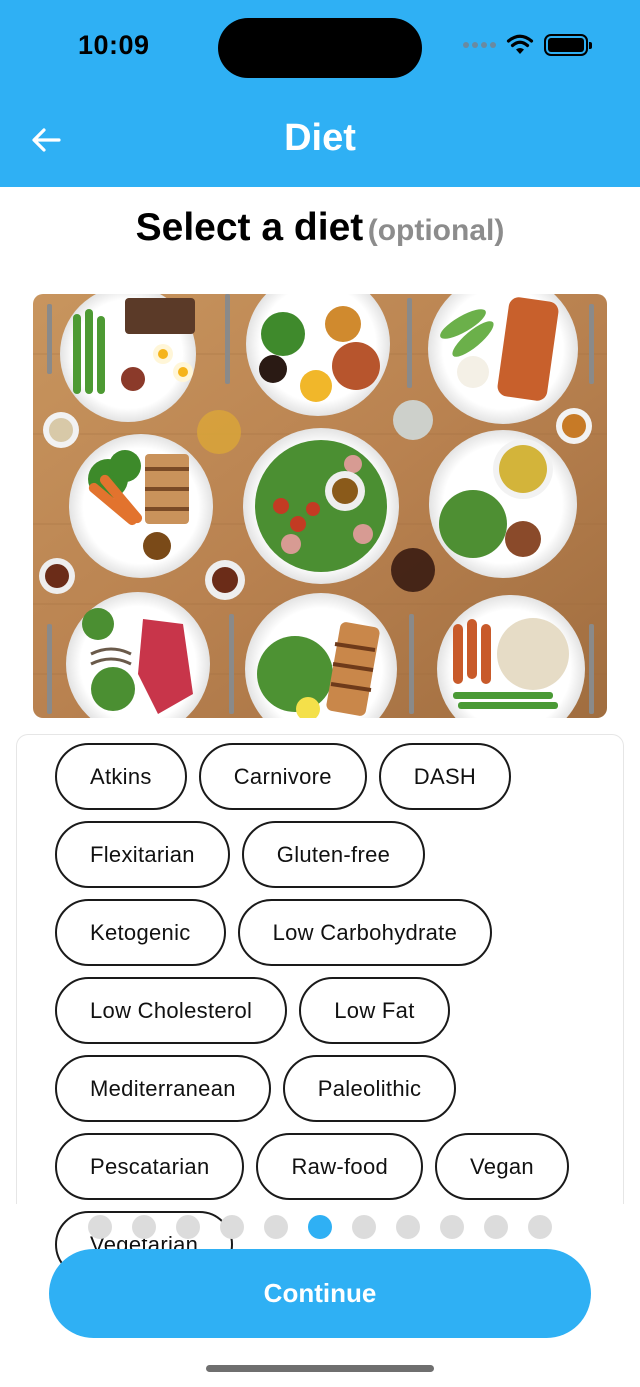 The width and height of the screenshot is (640, 1387). What do you see at coordinates (374, 1010) in the screenshot?
I see `diet-chip-low-fat: Low Fat` at bounding box center [374, 1010].